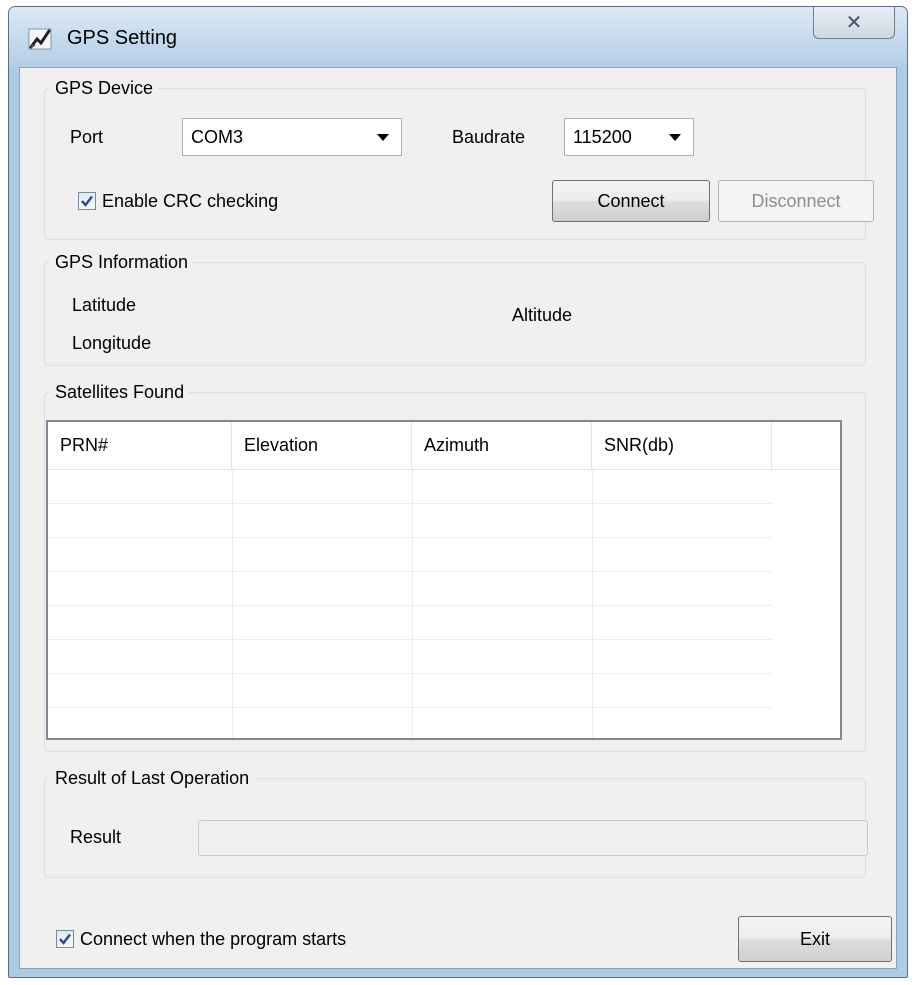 This screenshot has width=915, height=985. What do you see at coordinates (122, 262) in the screenshot?
I see `gps-information-group-label: GPS Information` at bounding box center [122, 262].